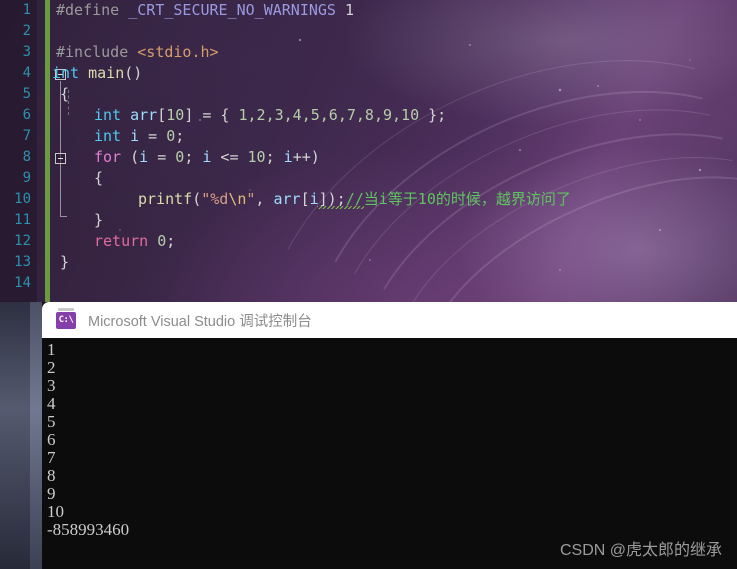 The image size is (737, 569). I want to click on token-int-4: int, so click(66, 73).